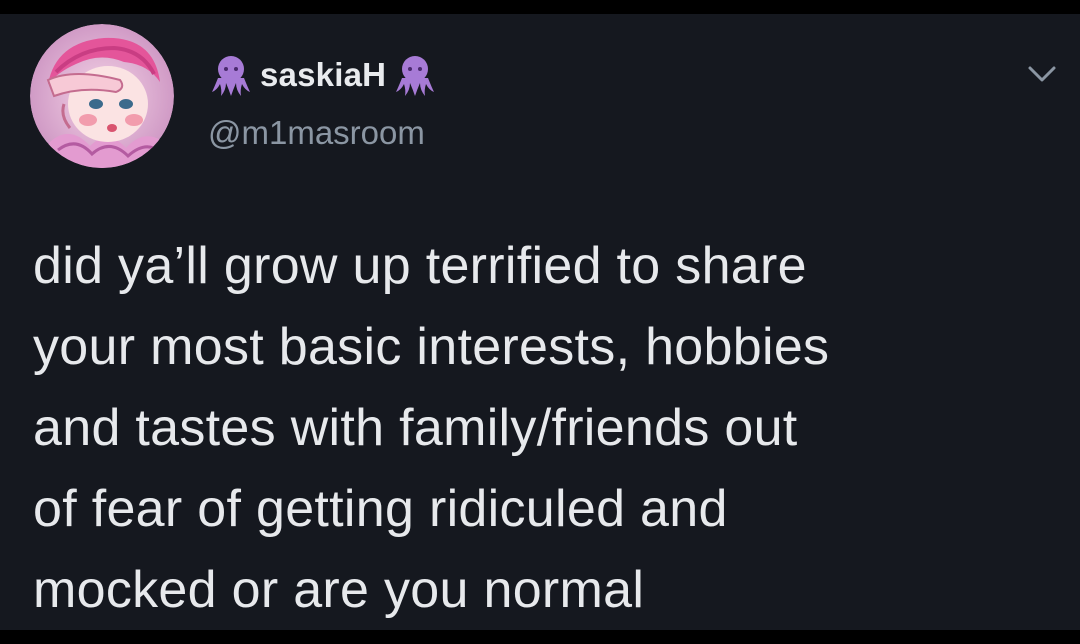 Image resolution: width=1080 pixels, height=644 pixels. Describe the element at coordinates (316, 133) in the screenshot. I see `author-handle: @m1masroom` at that location.